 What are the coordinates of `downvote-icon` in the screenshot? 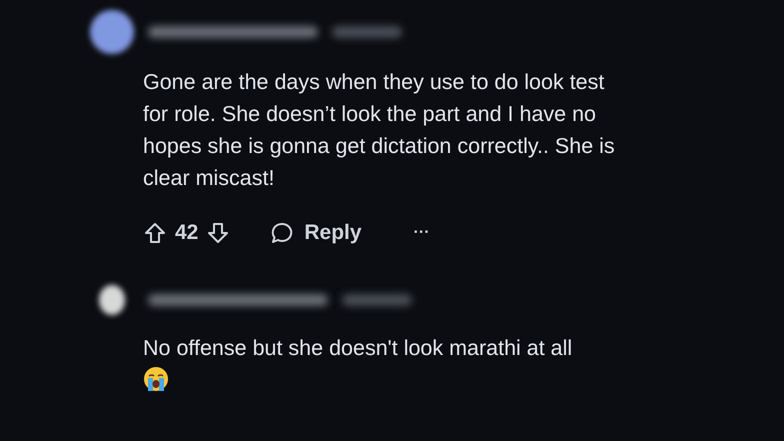 It's located at (218, 233).